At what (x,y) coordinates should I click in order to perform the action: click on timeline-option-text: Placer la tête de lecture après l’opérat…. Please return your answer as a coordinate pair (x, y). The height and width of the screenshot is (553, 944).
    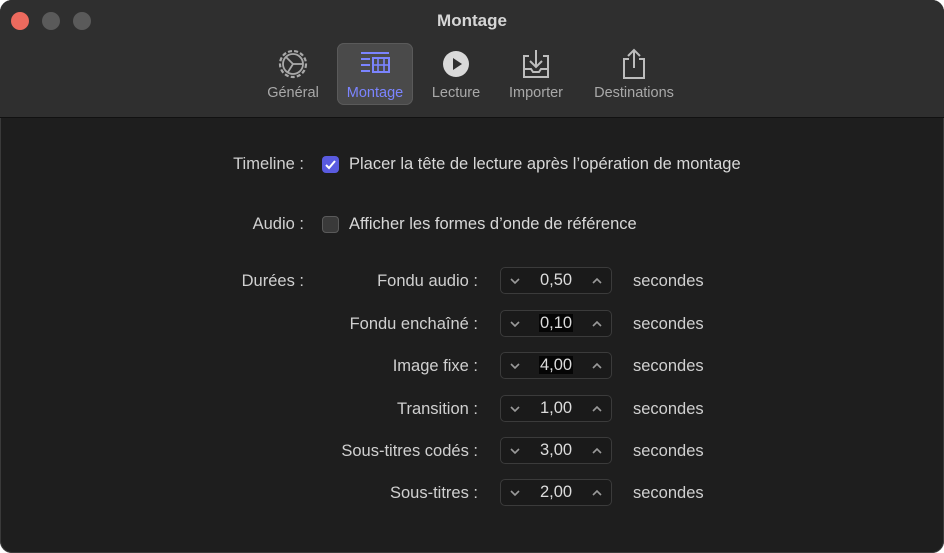
    Looking at the image, I should click on (545, 164).